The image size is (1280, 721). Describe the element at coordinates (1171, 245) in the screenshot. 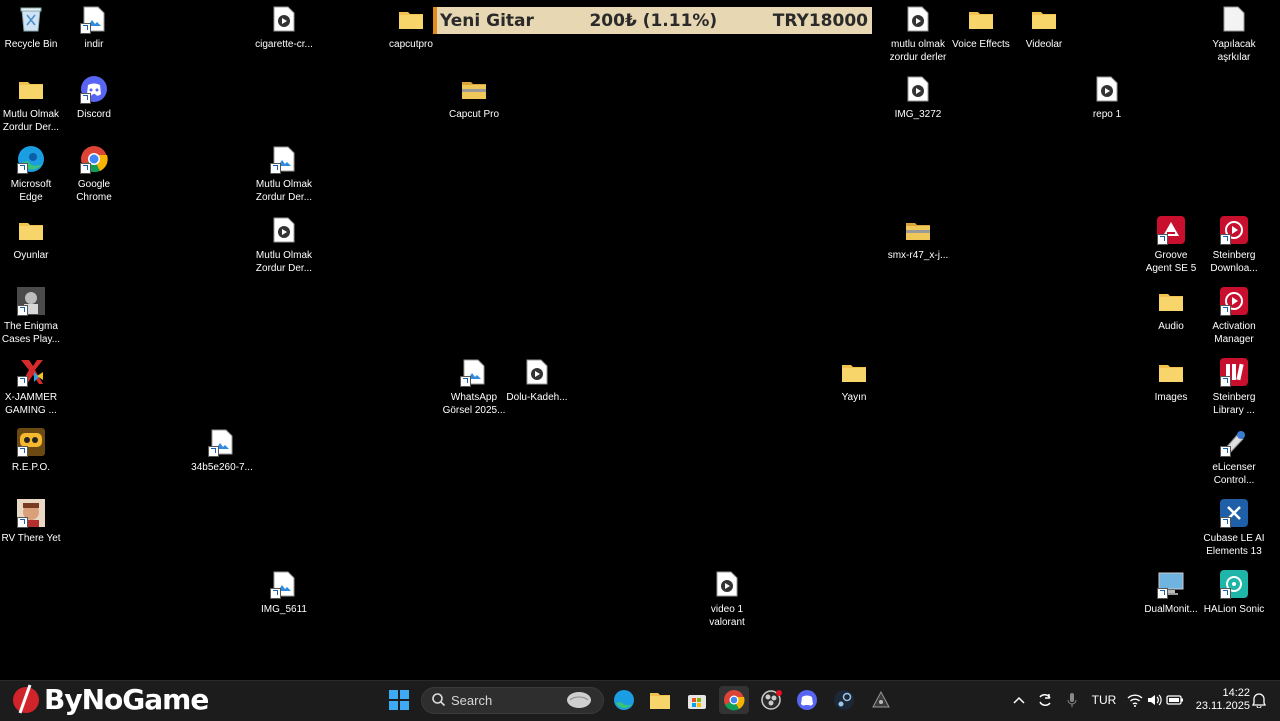

I see `desktop-icon-groove-agent: Groove Agent SE 5` at that location.